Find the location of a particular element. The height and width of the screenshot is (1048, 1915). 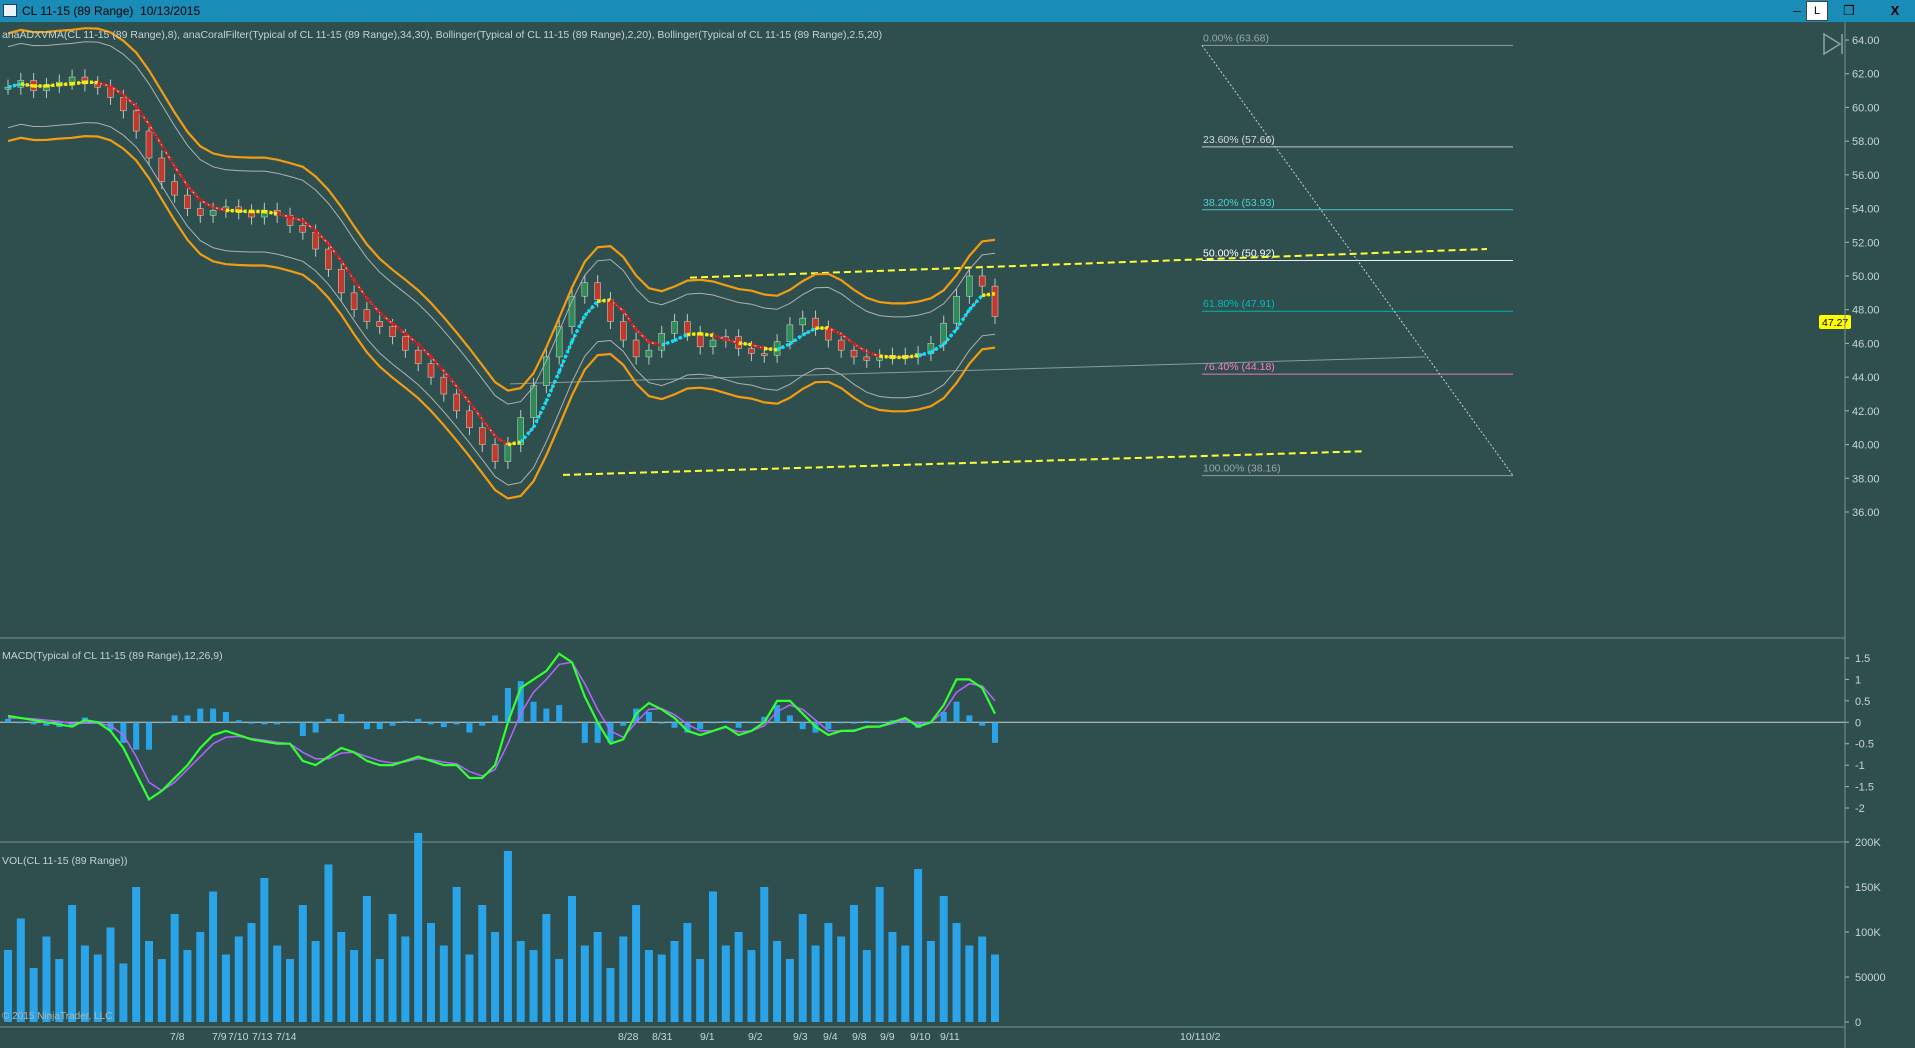

window-title: CL 11-15 (89 Range) 10/13/2015 is located at coordinates (111, 11).